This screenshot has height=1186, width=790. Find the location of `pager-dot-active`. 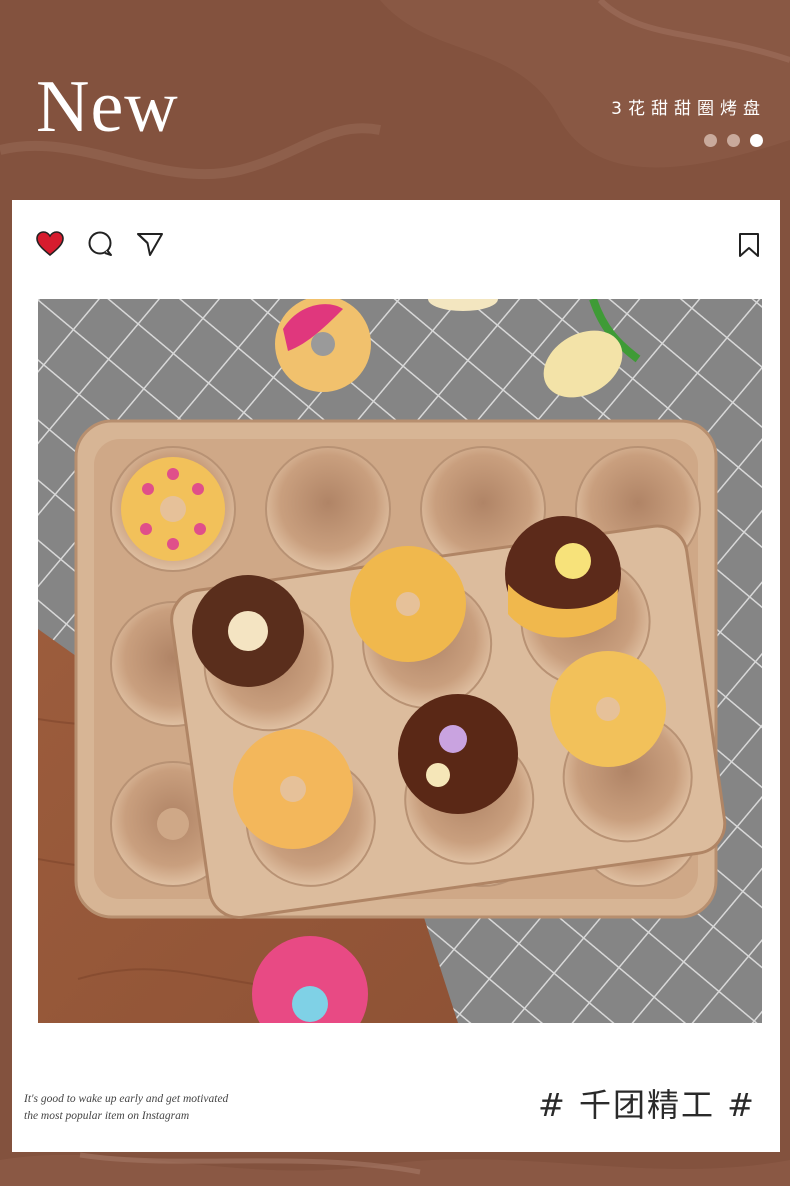

pager-dot-active is located at coordinates (756, 140).